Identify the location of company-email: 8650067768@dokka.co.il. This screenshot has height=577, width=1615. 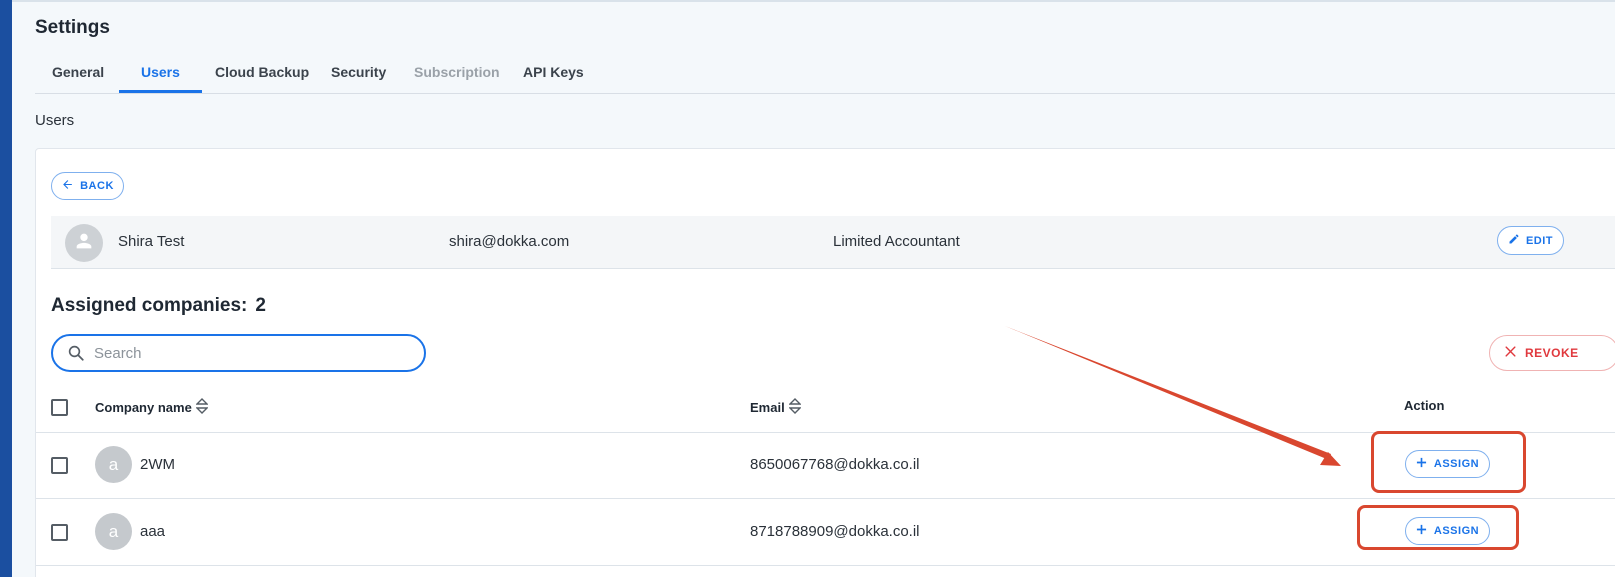
(835, 464).